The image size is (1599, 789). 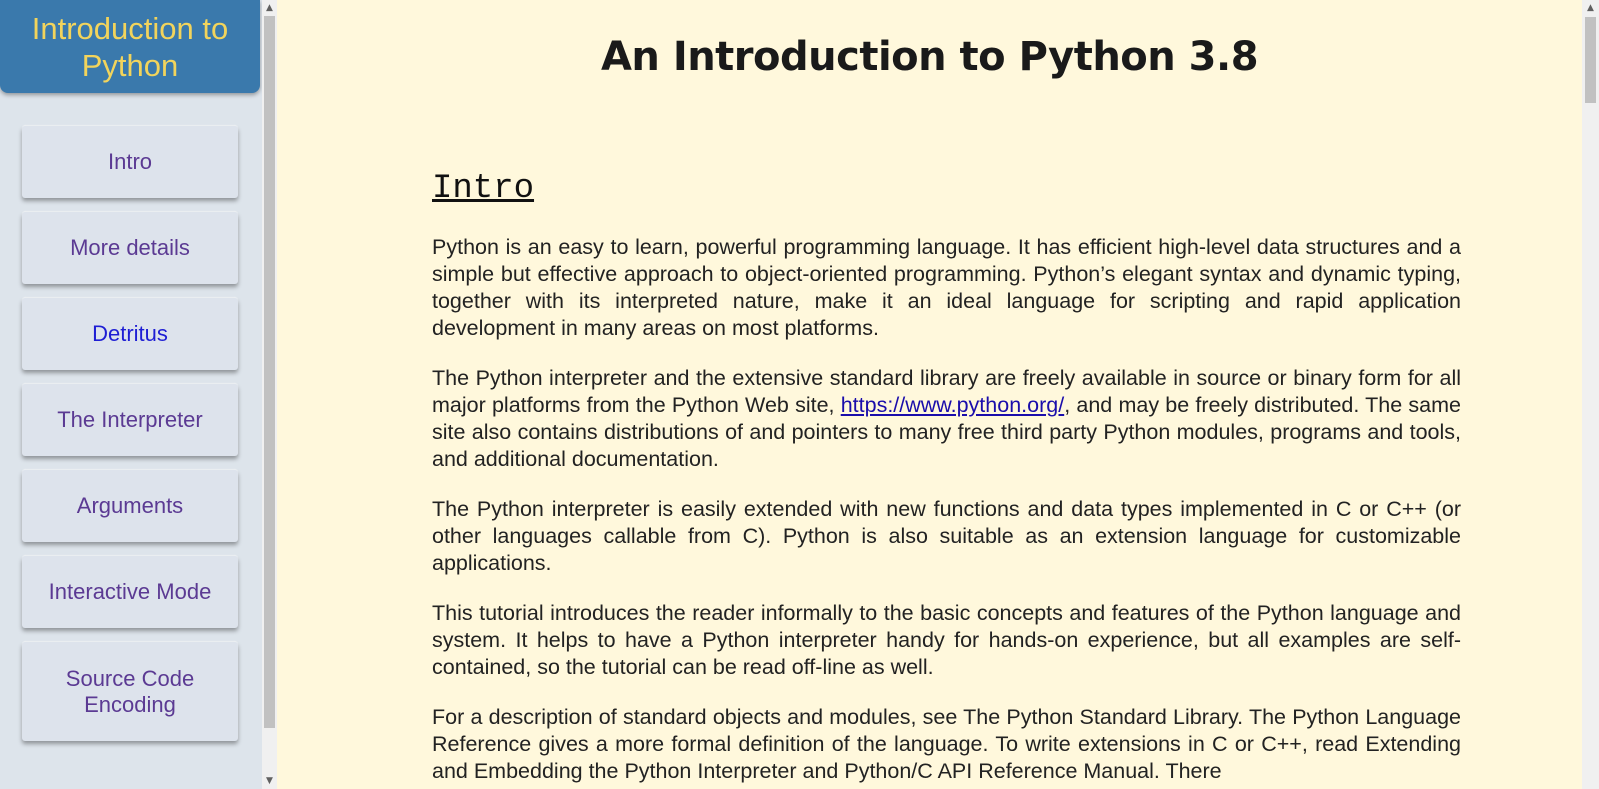 What do you see at coordinates (130, 248) in the screenshot?
I see `sidebar-item-more-details: More details` at bounding box center [130, 248].